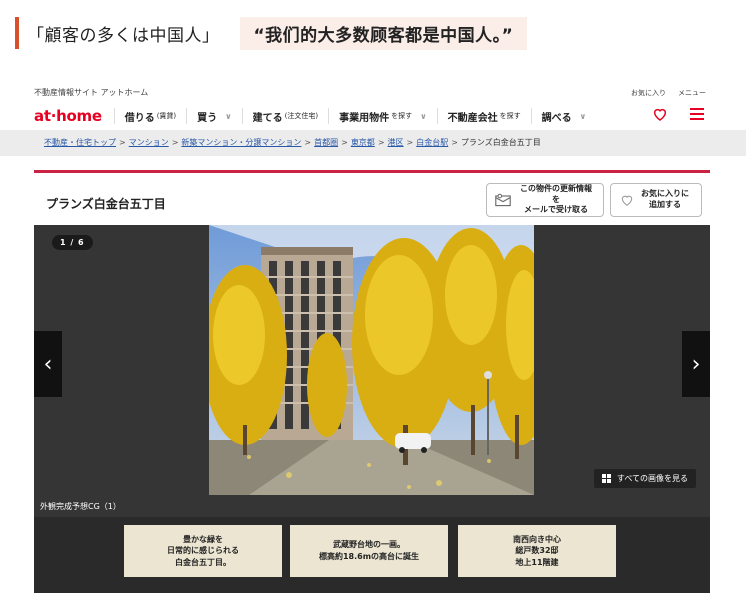  I want to click on breadcrumb-link: 東京都, so click(363, 142).